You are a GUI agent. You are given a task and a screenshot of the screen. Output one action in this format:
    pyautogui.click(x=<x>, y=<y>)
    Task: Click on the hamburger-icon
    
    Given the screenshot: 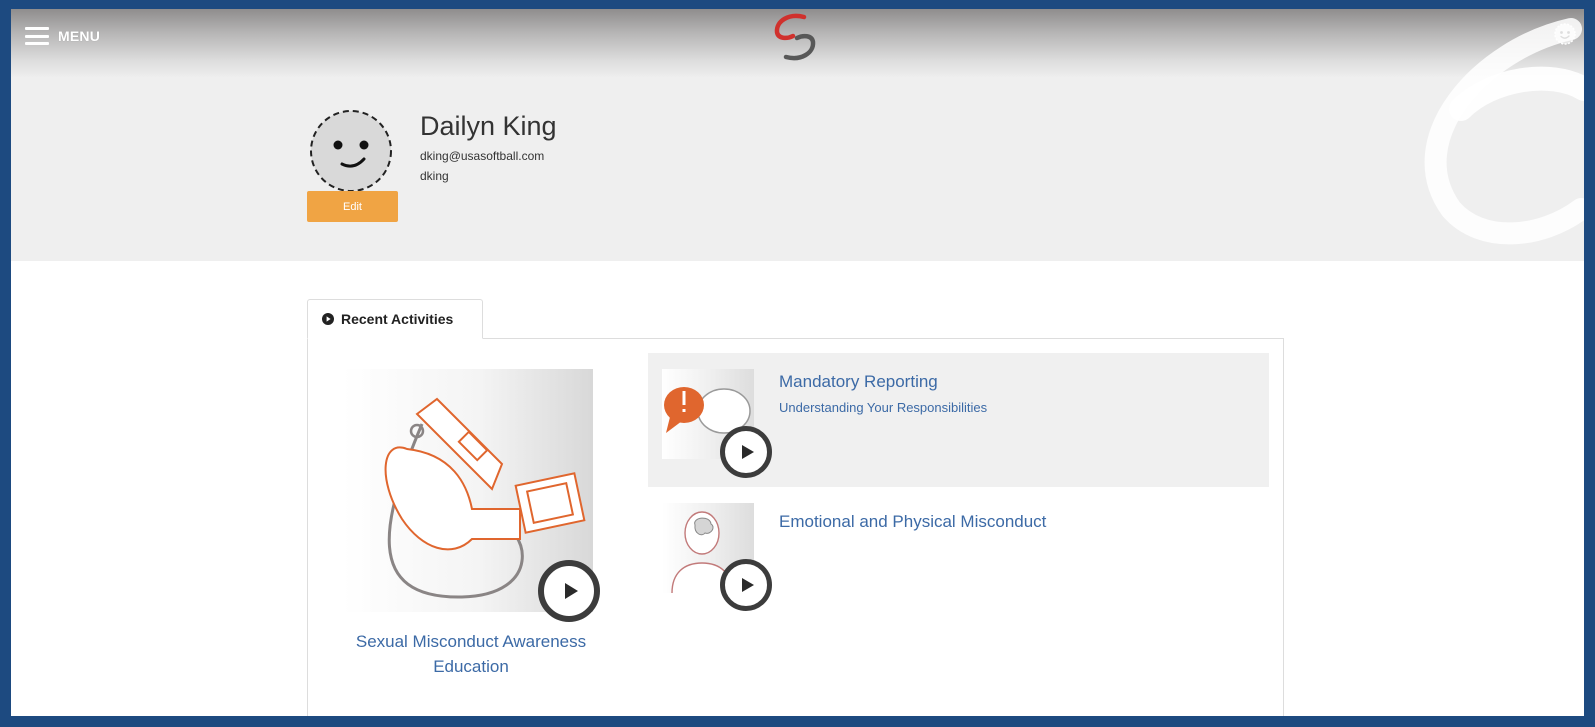 What is the action you would take?
    pyautogui.click(x=37, y=36)
    